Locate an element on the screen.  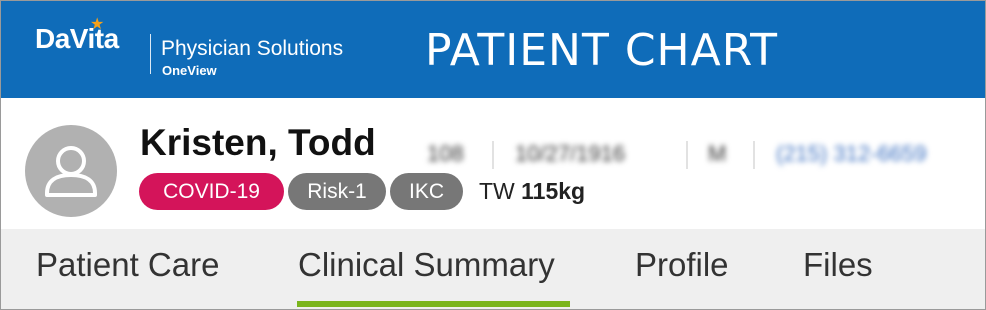
patient-name: Kristen, Todd is located at coordinates (258, 142).